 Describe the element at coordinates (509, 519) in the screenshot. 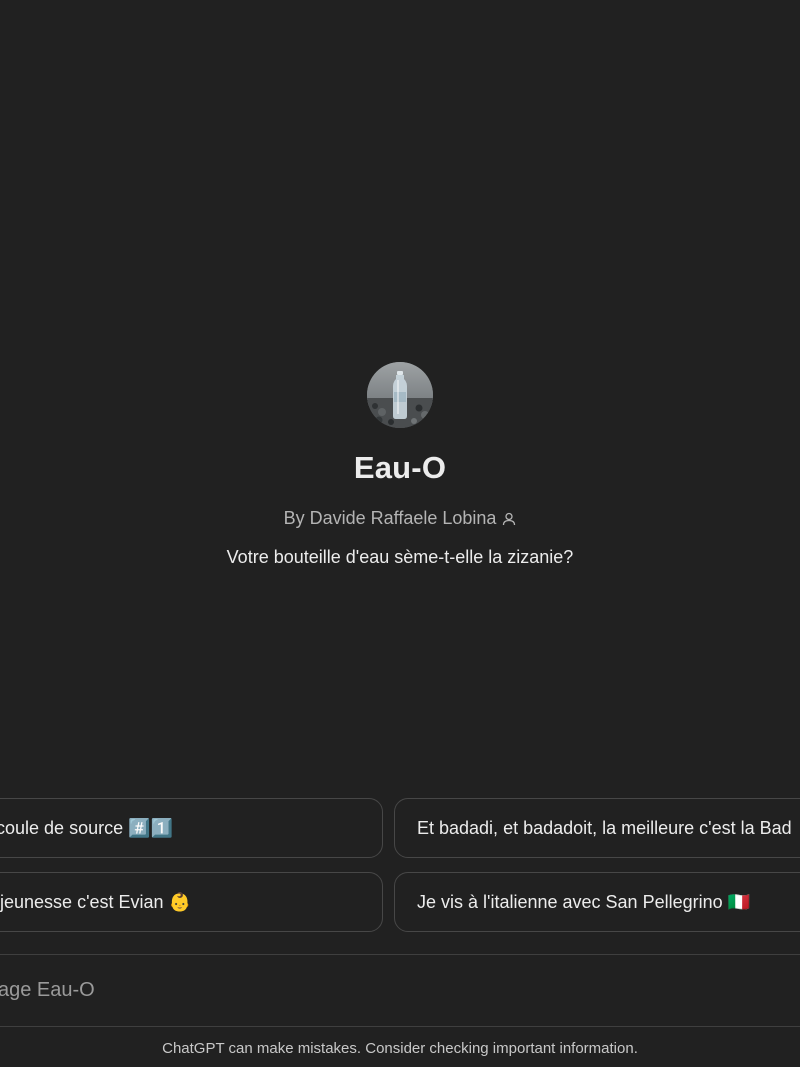

I see `person-icon` at that location.